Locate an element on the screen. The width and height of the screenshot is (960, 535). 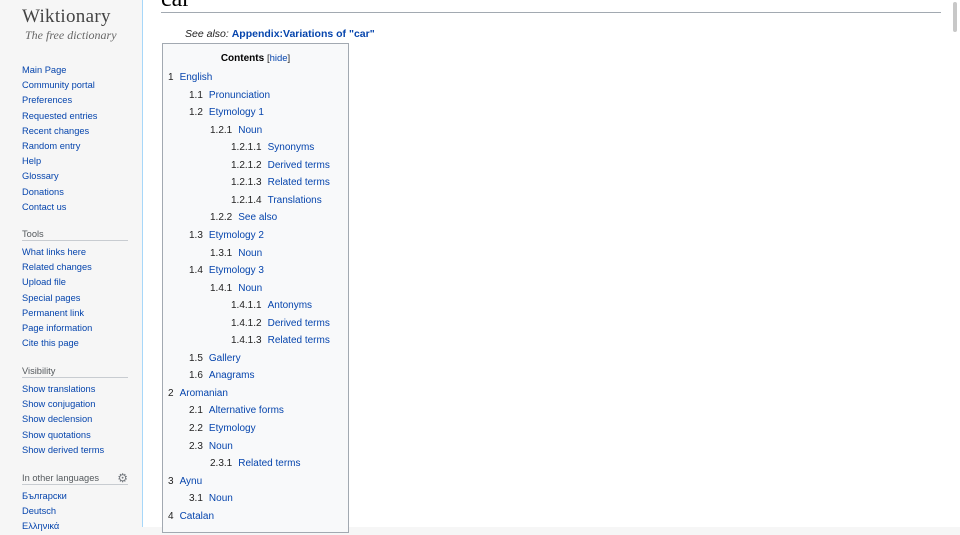
toc-item-link: Alternative forms is located at coordinates (246, 410).